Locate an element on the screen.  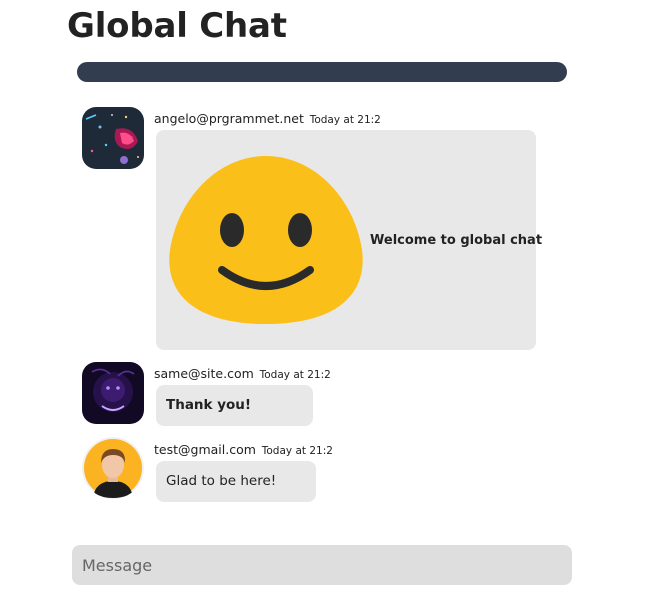
page-title: Global Chat is located at coordinates (177, 26).